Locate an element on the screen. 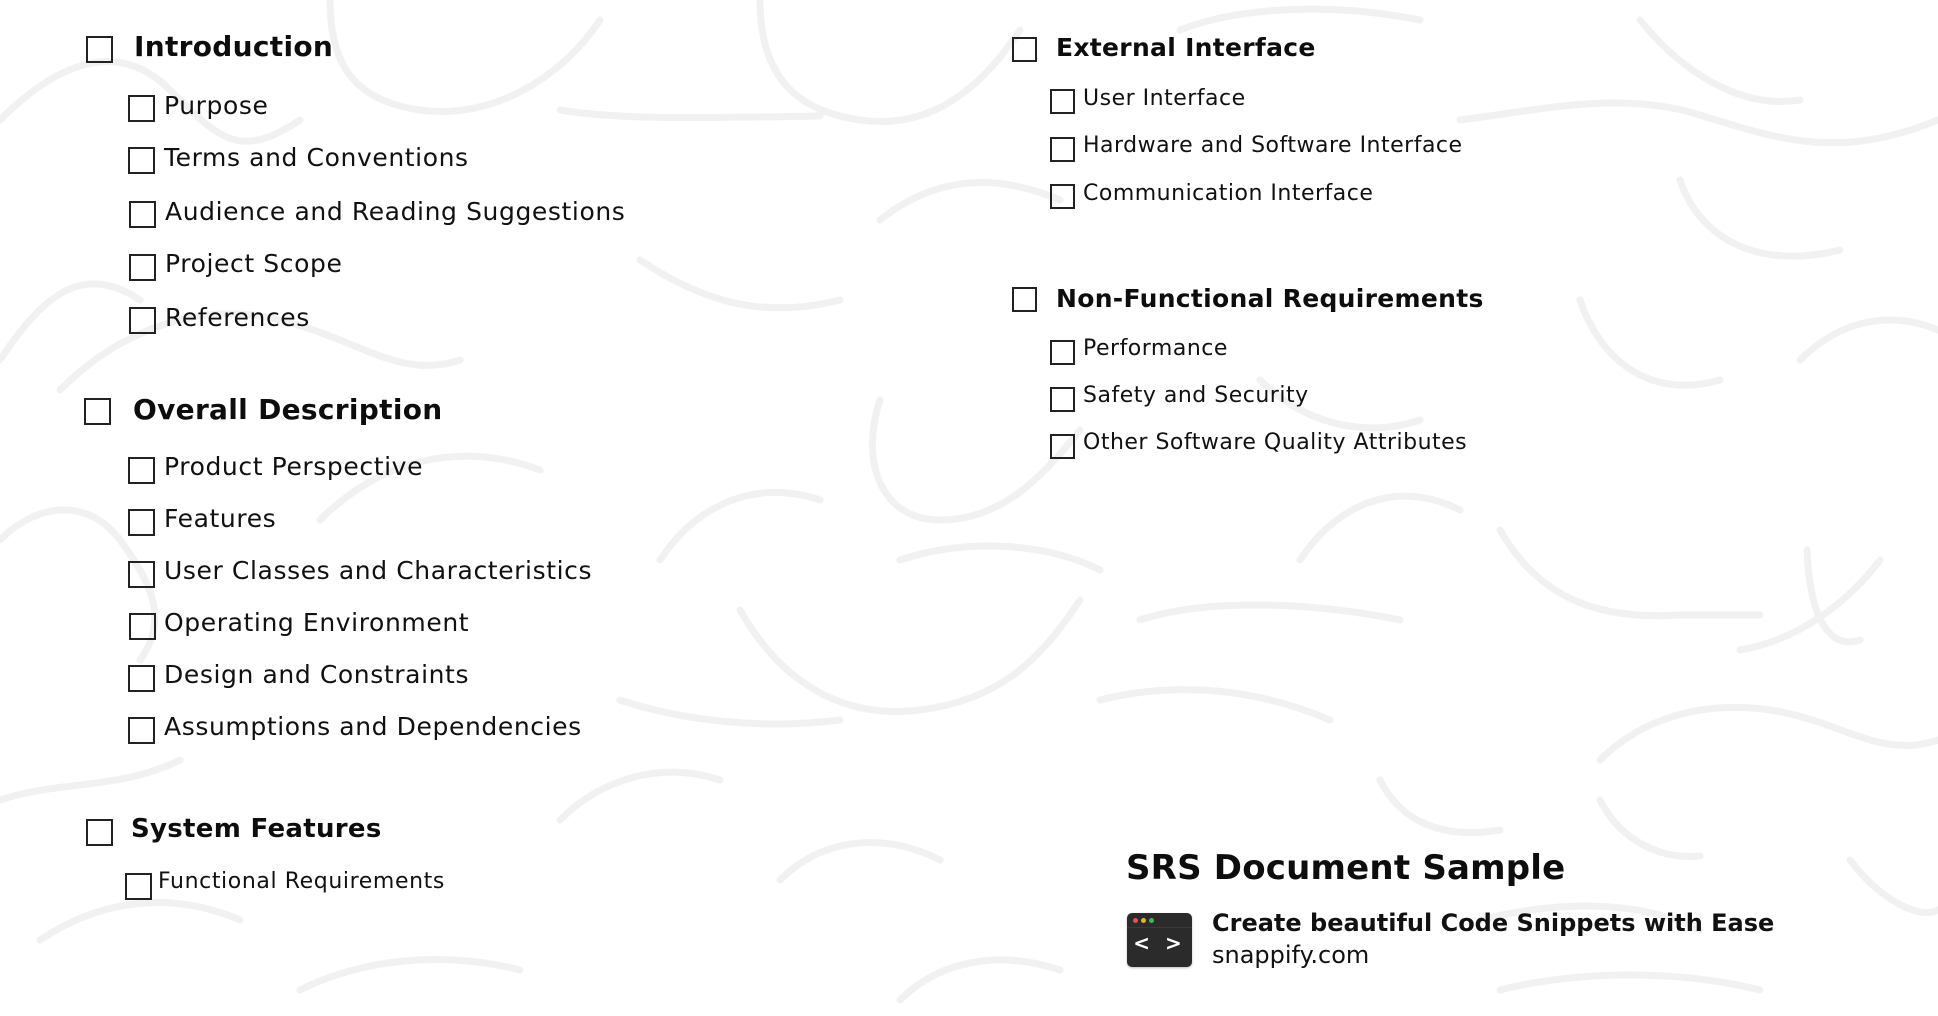 Image resolution: width=1938 pixels, height=1016 pixels. section-title-system-features: System Features is located at coordinates (256, 829).